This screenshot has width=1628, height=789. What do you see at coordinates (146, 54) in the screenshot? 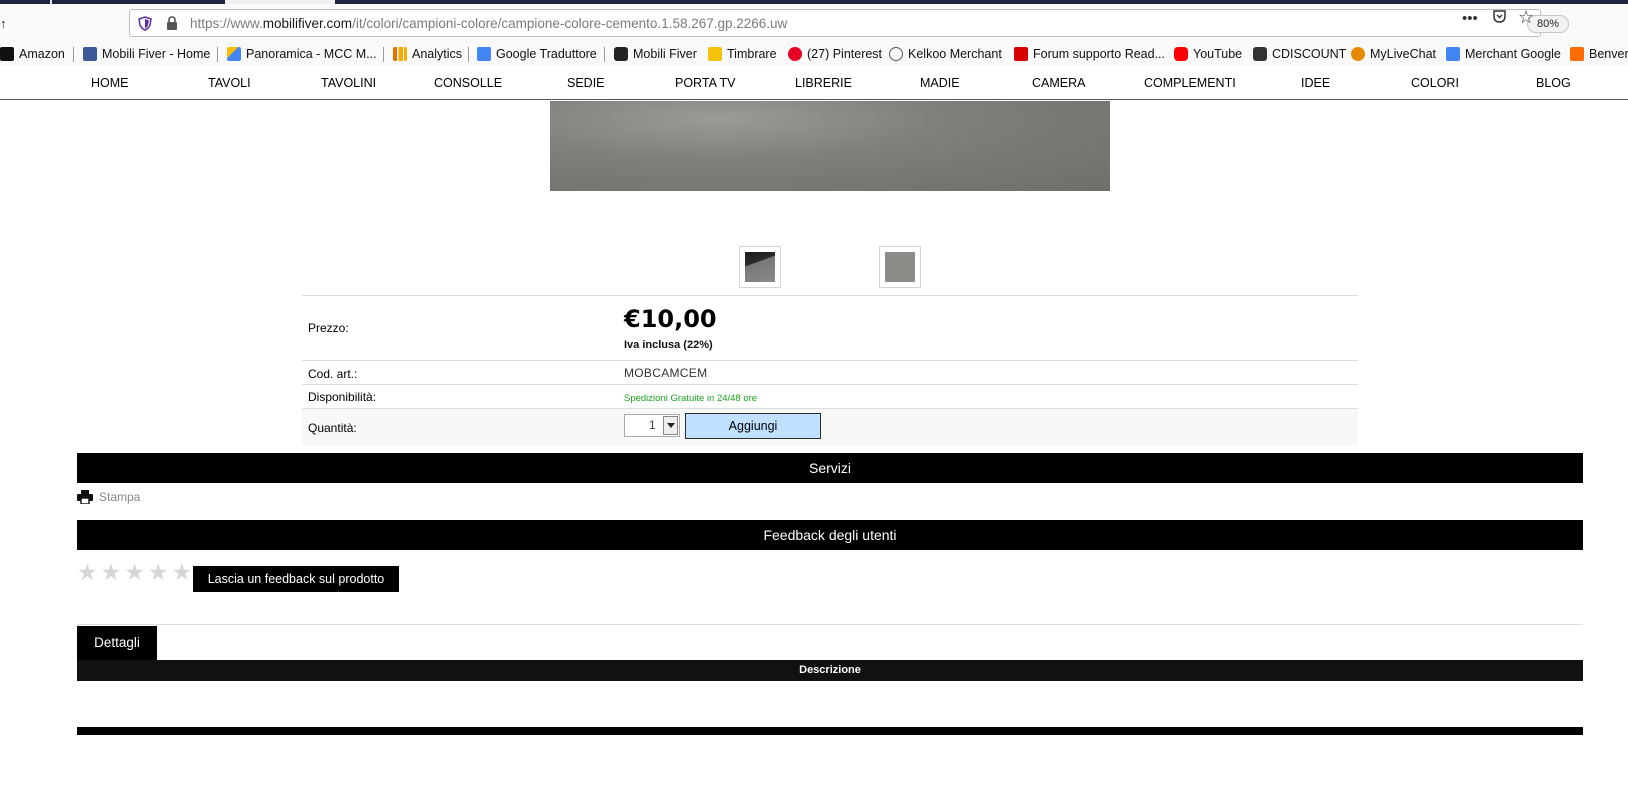
I see `bookmark-mobili-fiver-home: Mobili Fiver - Home` at bounding box center [146, 54].